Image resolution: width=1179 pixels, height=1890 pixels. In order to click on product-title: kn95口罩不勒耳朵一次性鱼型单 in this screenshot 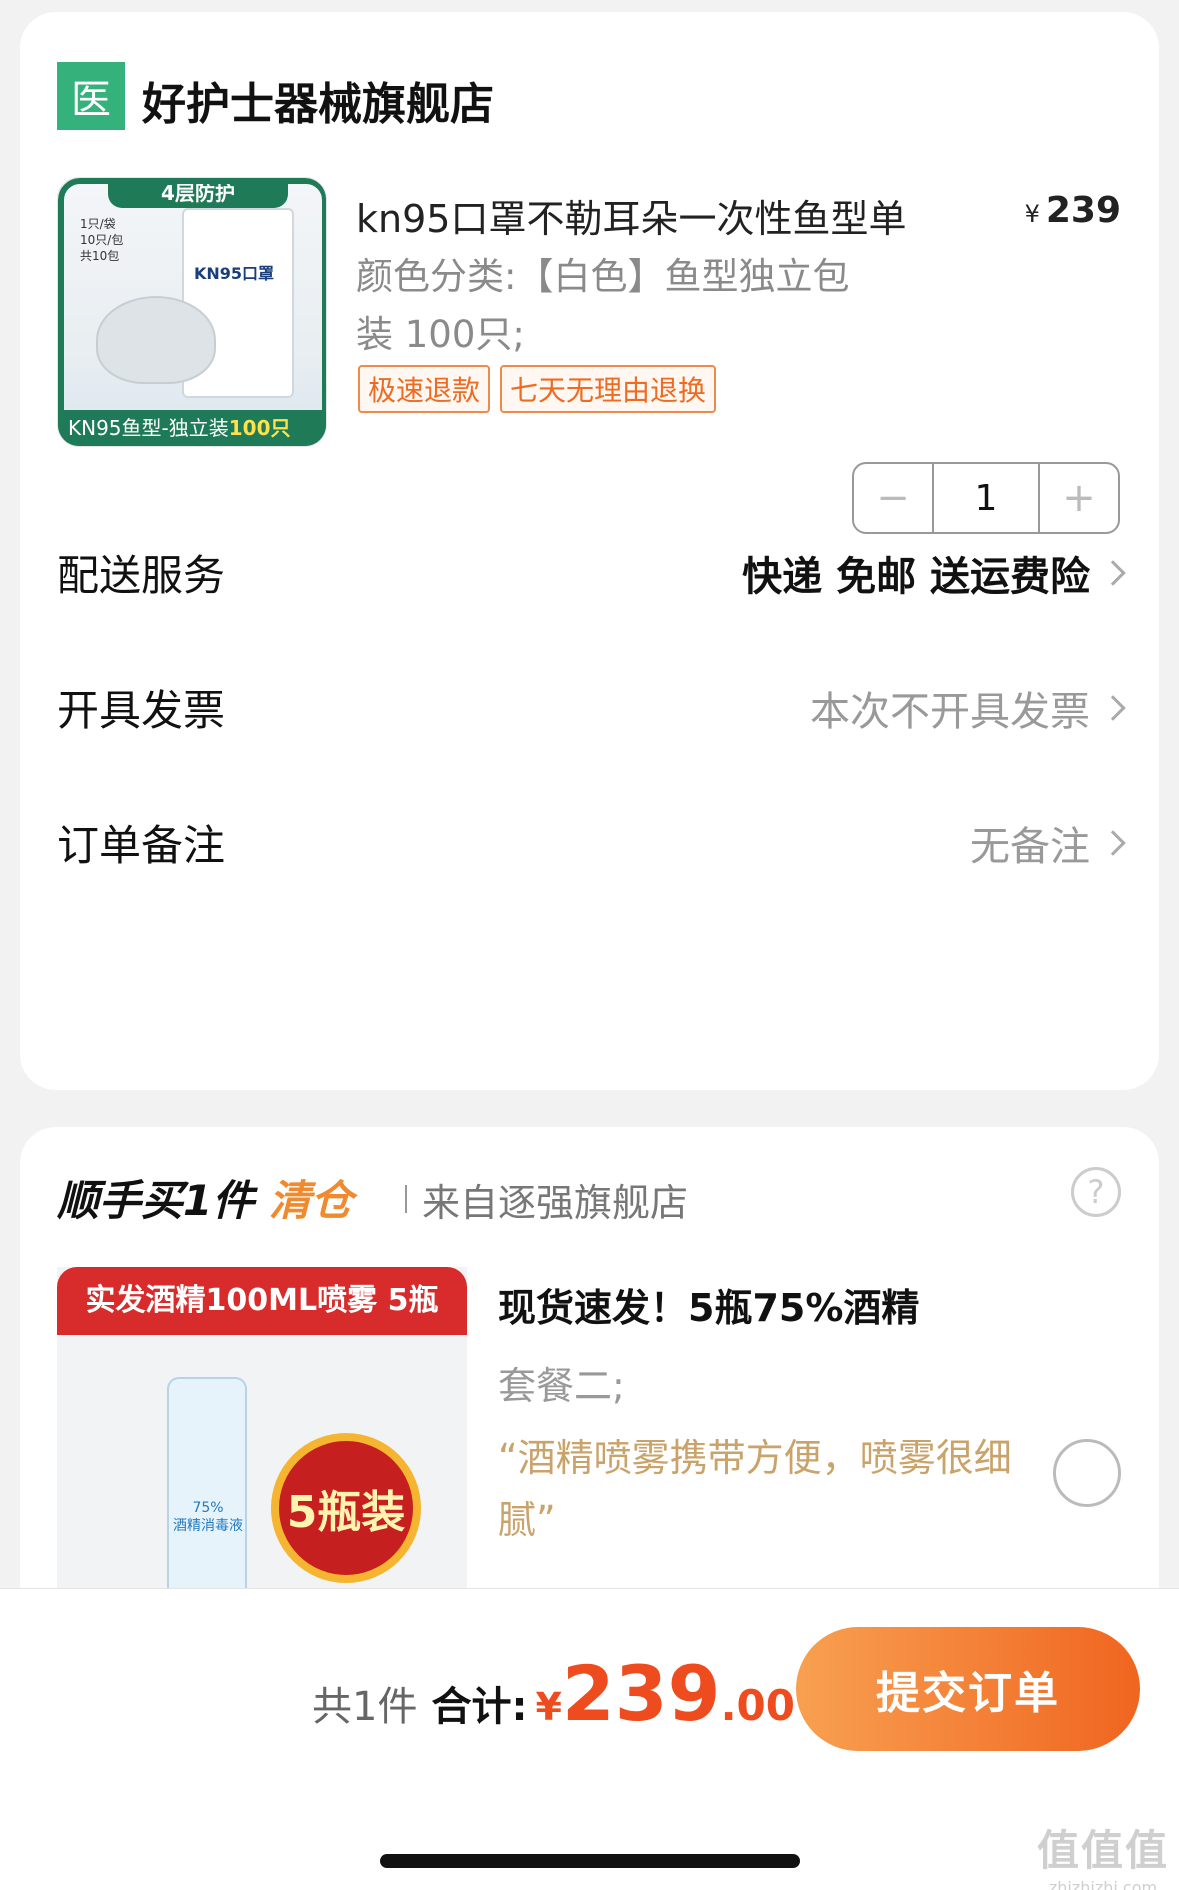, I will do `click(631, 215)`.